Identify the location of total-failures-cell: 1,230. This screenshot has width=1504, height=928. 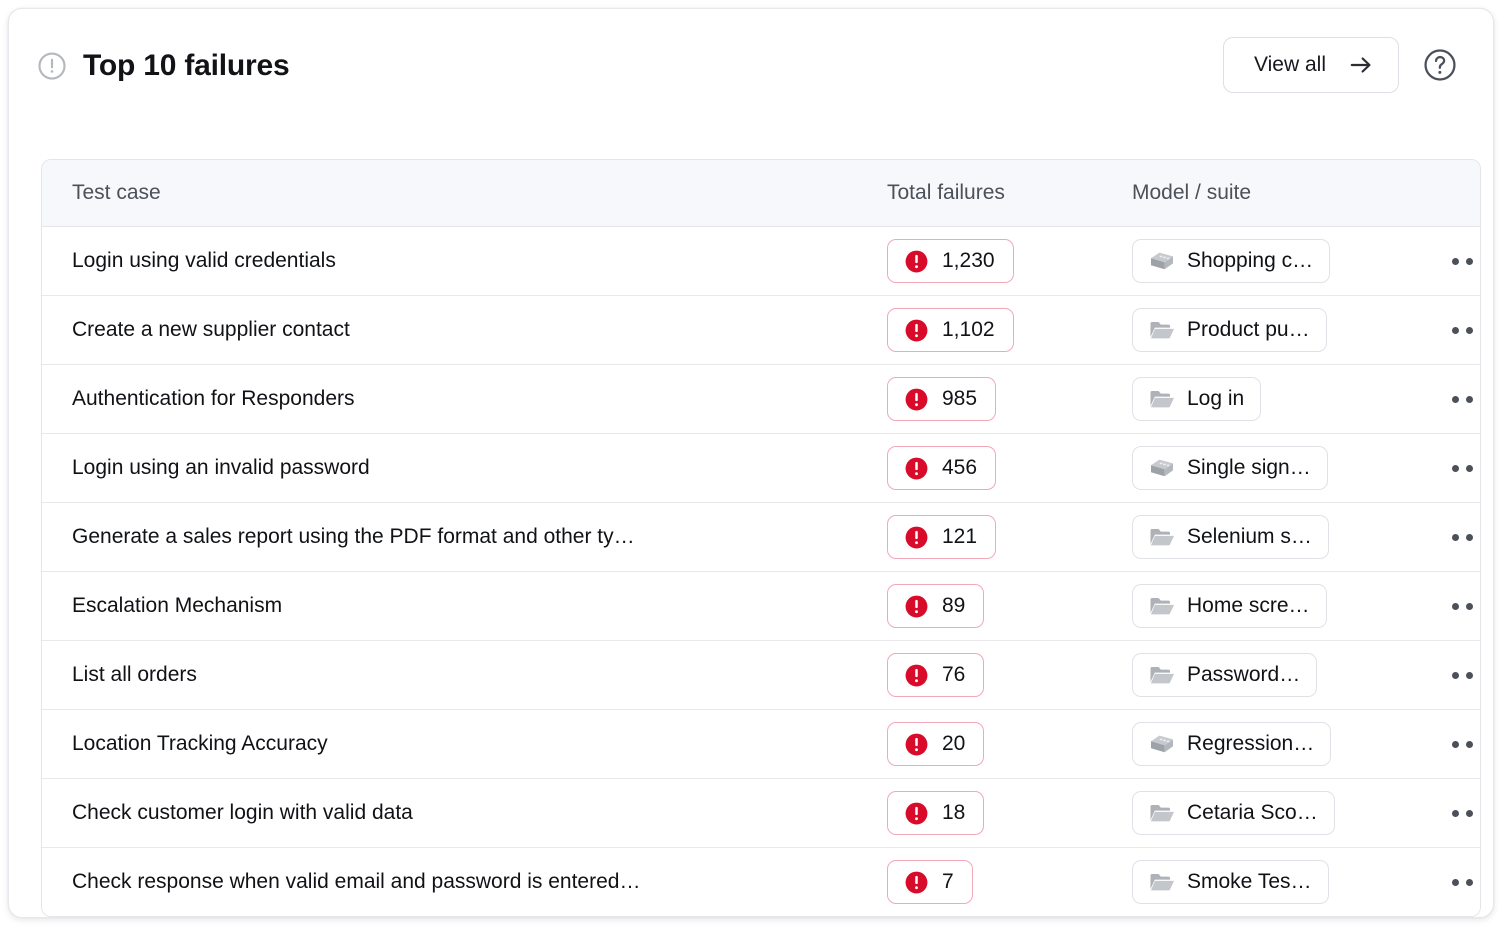
(1009, 261).